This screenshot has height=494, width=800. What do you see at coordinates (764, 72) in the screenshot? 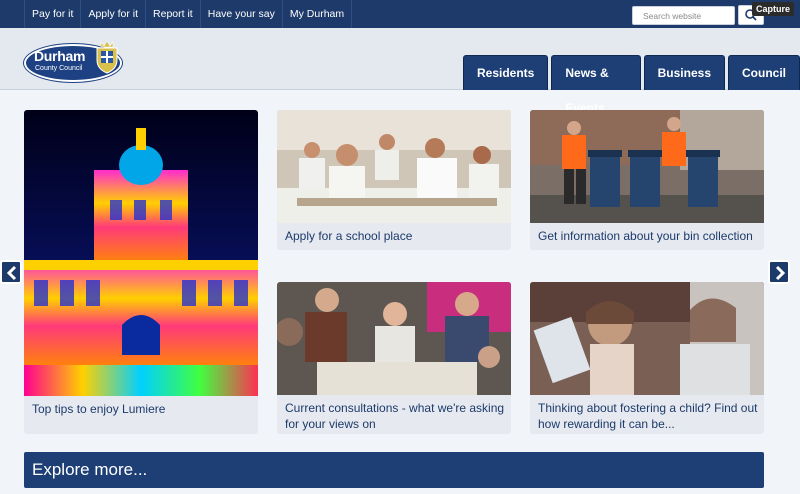
I see `nav-council: Council` at bounding box center [764, 72].